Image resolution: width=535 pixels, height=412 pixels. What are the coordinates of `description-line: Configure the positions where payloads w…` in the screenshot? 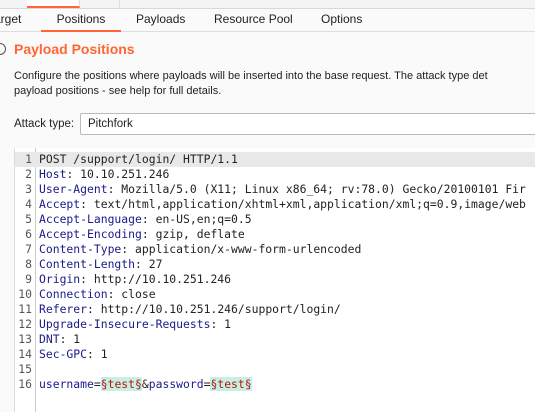 It's located at (251, 76).